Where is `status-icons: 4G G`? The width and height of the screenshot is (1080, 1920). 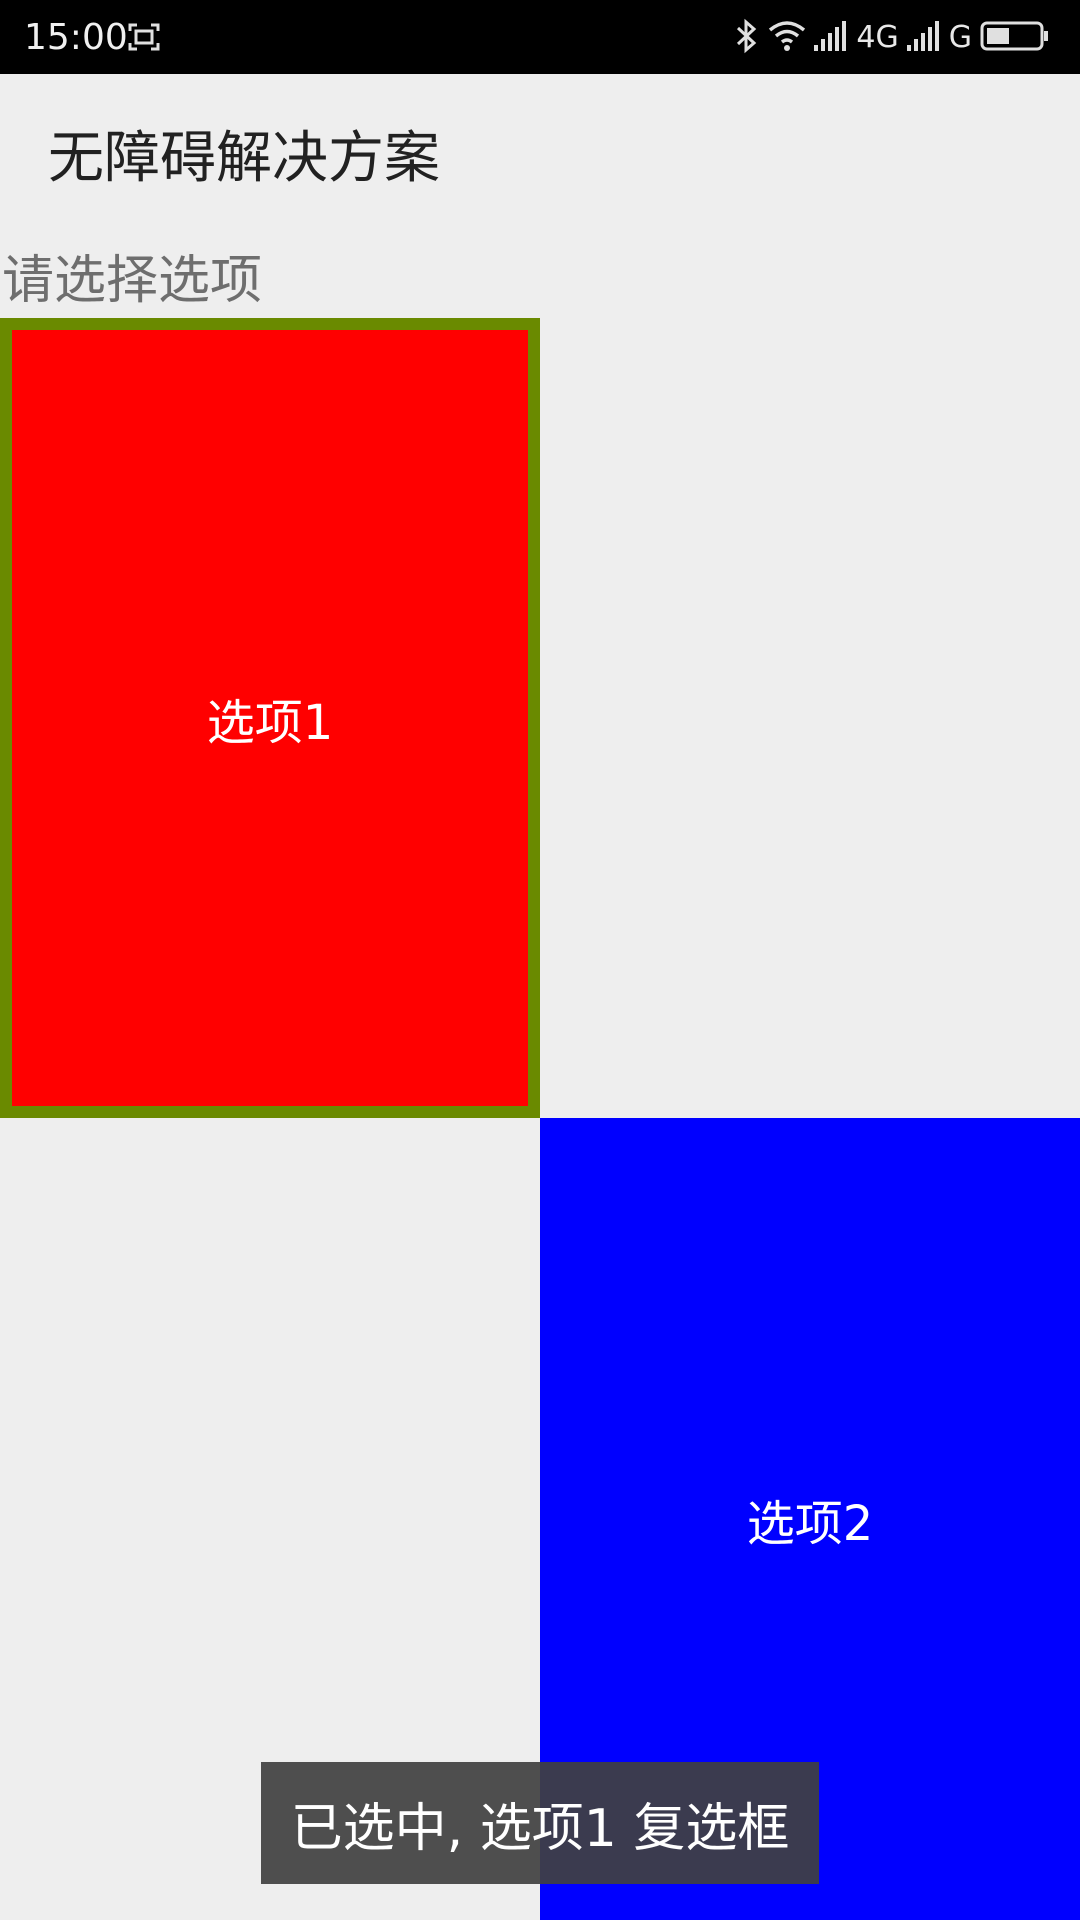 status-icons: 4G G is located at coordinates (892, 38).